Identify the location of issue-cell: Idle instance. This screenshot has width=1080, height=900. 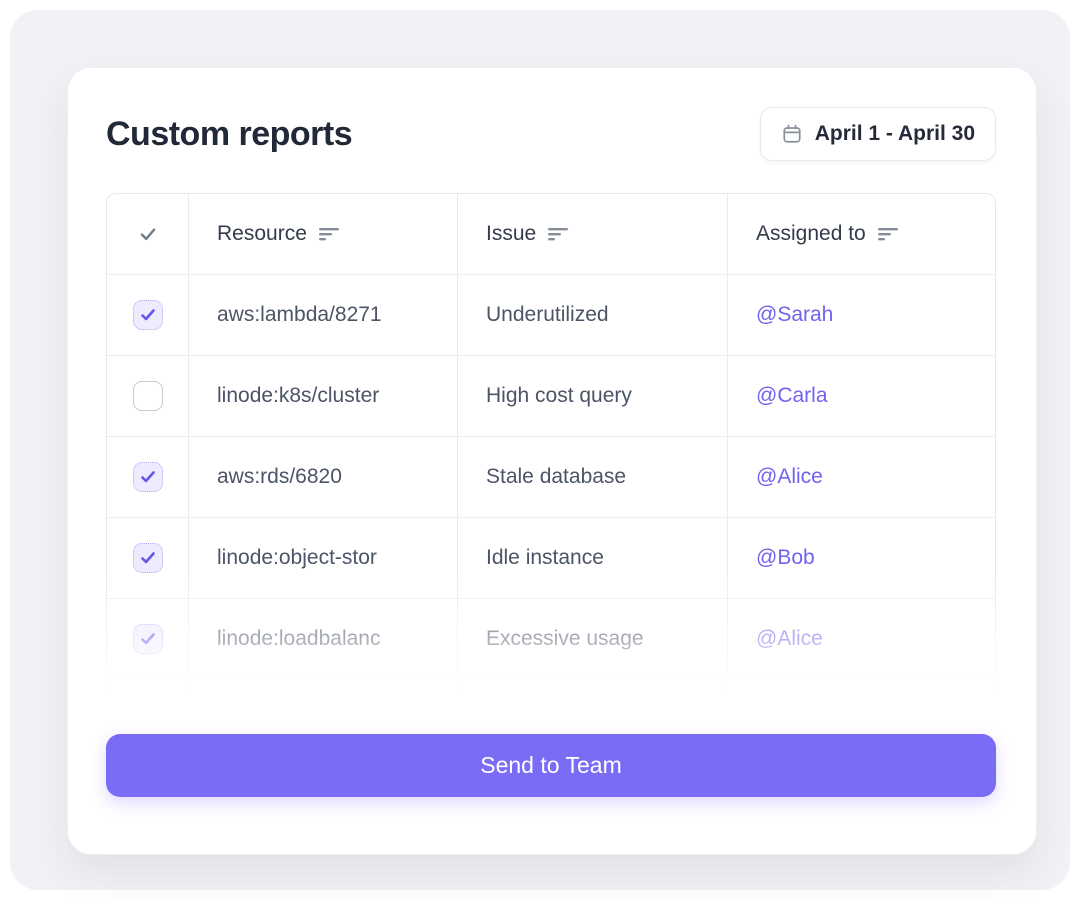
(592, 558).